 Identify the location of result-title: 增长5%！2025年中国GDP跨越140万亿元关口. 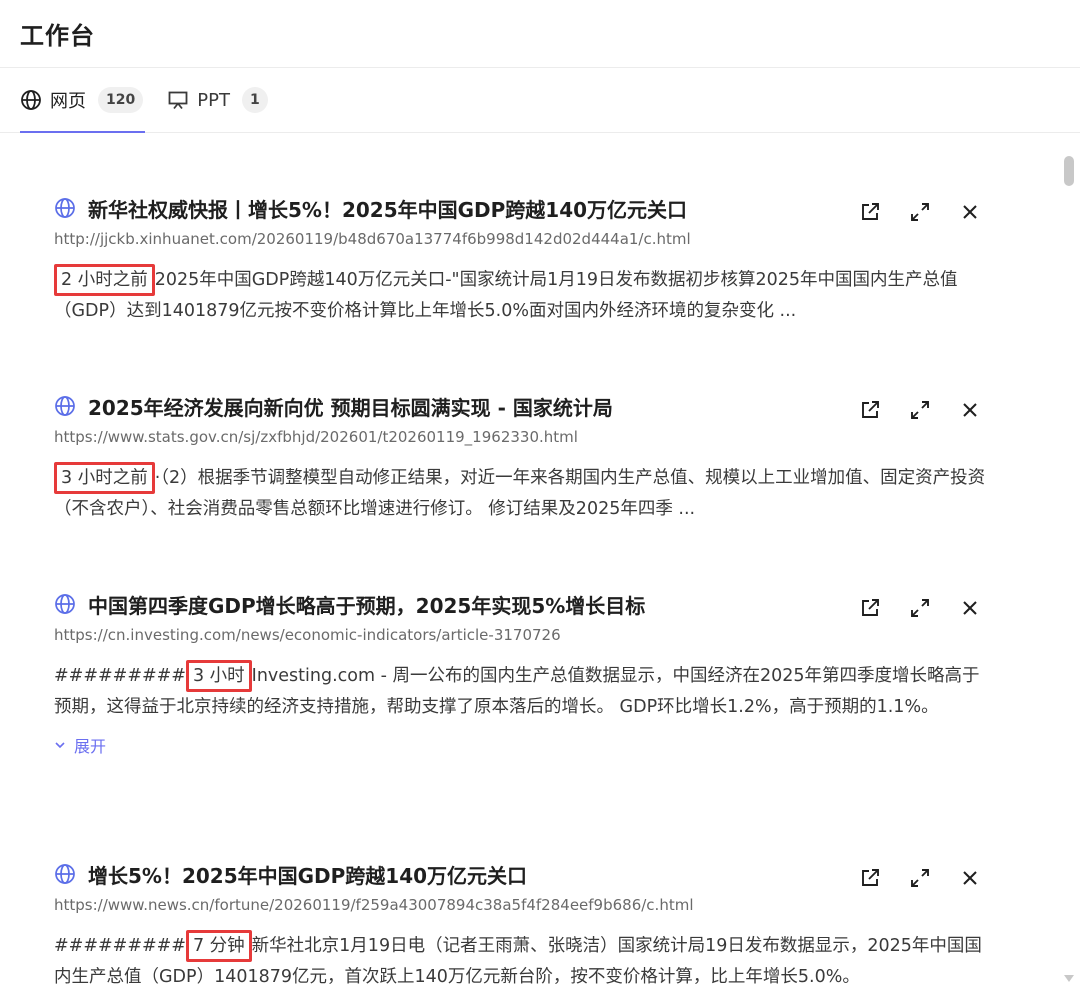
(307, 874).